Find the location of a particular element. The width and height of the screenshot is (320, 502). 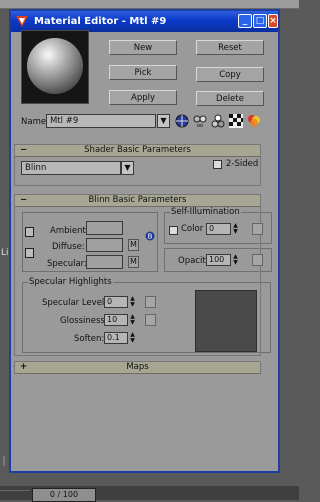

self-illum-value-input: 0 is located at coordinates (218, 229).